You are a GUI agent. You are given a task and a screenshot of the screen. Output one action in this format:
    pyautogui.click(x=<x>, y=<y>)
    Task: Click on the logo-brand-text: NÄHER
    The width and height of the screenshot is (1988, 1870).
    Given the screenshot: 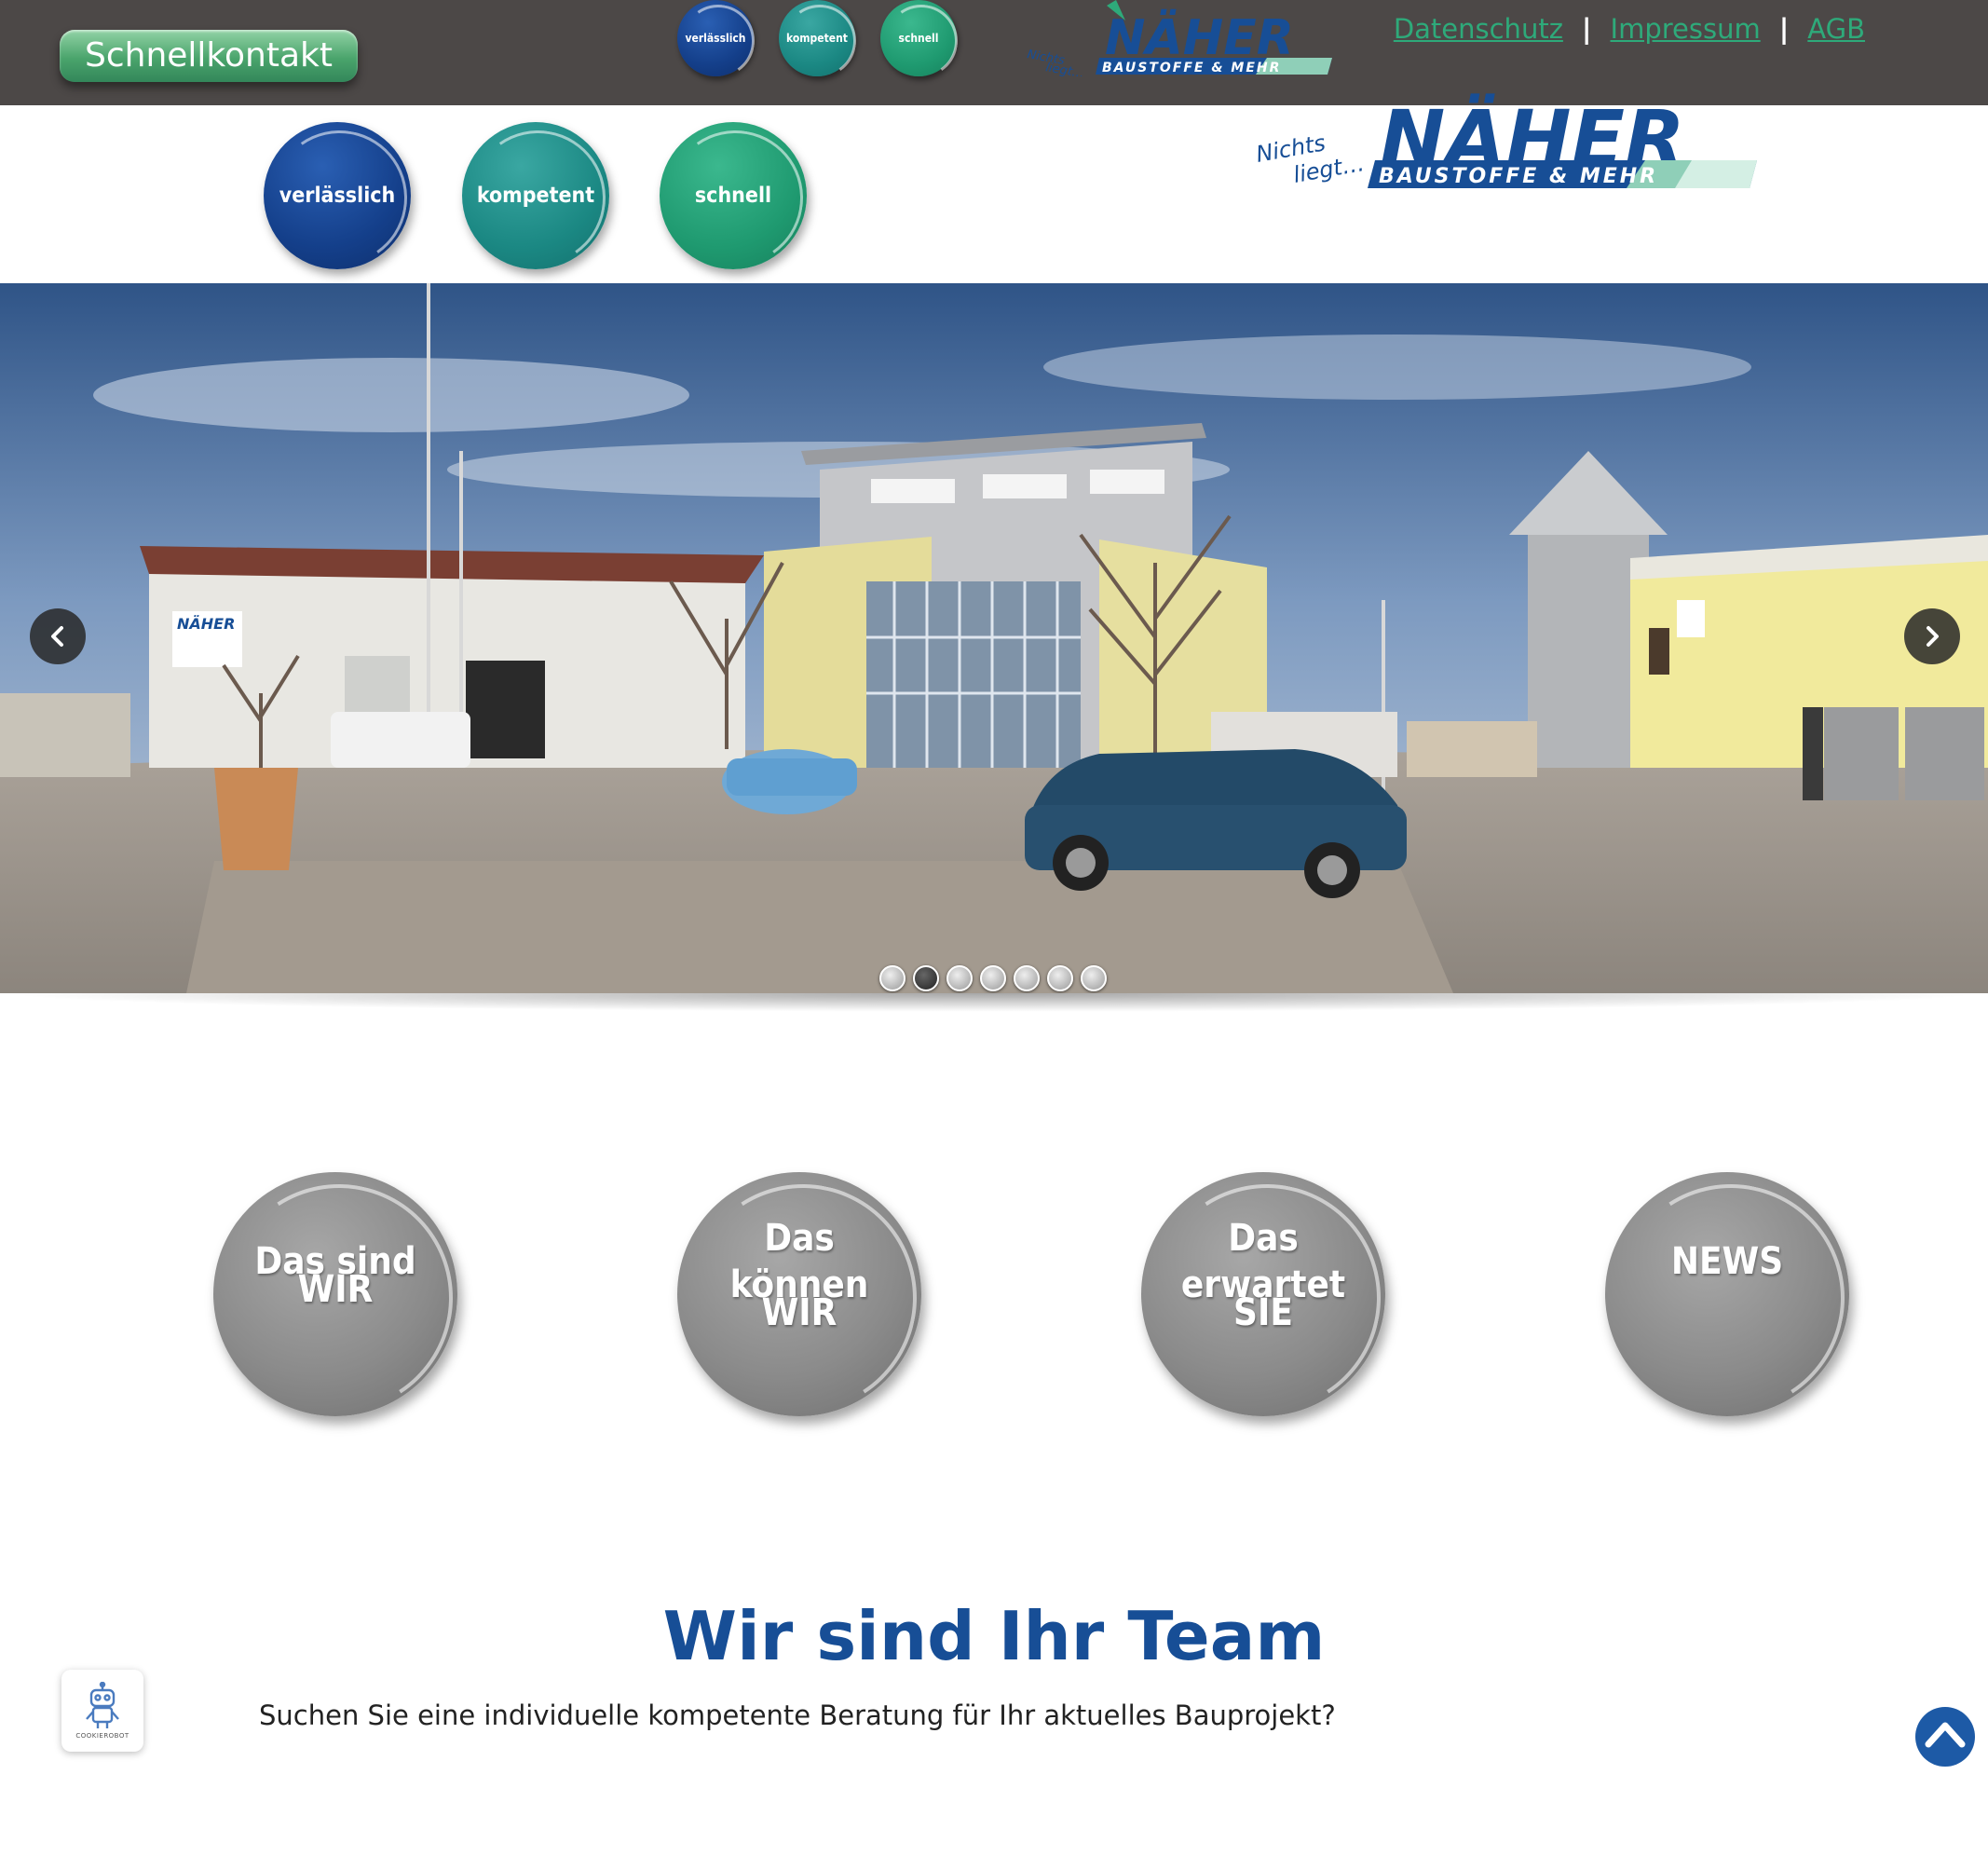 What is the action you would take?
    pyautogui.click(x=1199, y=37)
    